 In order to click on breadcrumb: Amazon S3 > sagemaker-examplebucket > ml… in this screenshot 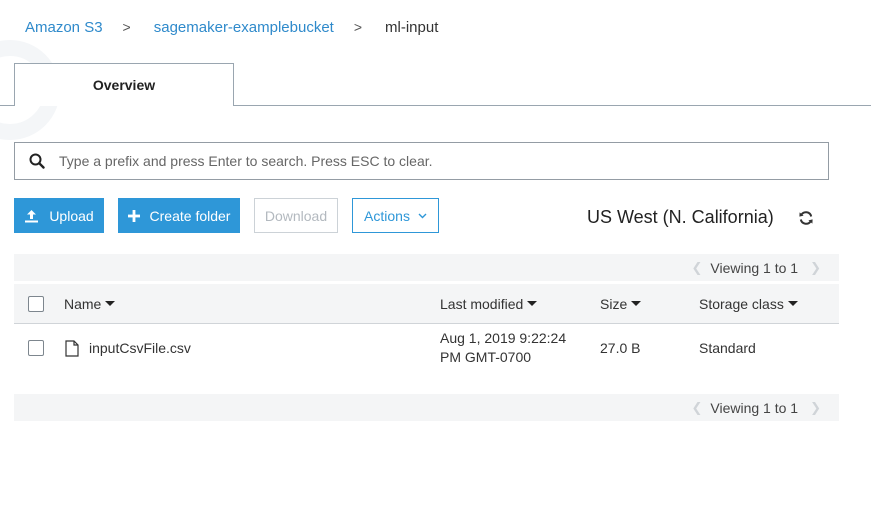, I will do `click(231, 27)`.